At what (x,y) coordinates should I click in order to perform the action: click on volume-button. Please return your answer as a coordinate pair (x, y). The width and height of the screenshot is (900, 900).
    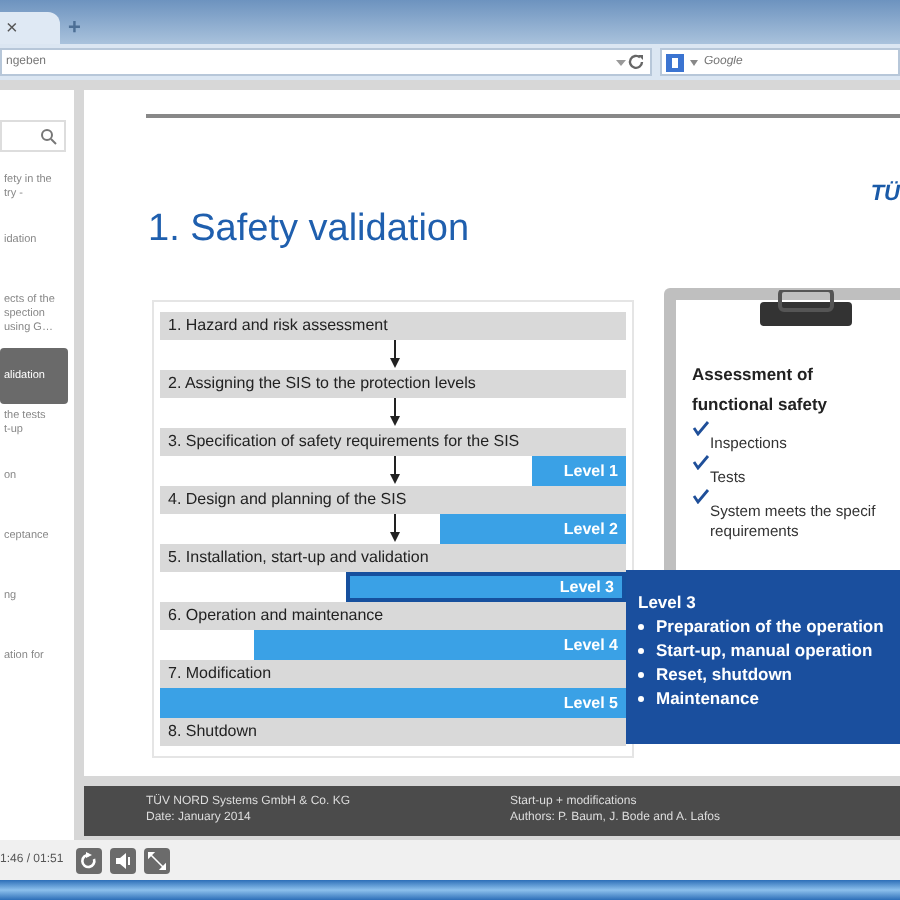
    Looking at the image, I should click on (123, 860).